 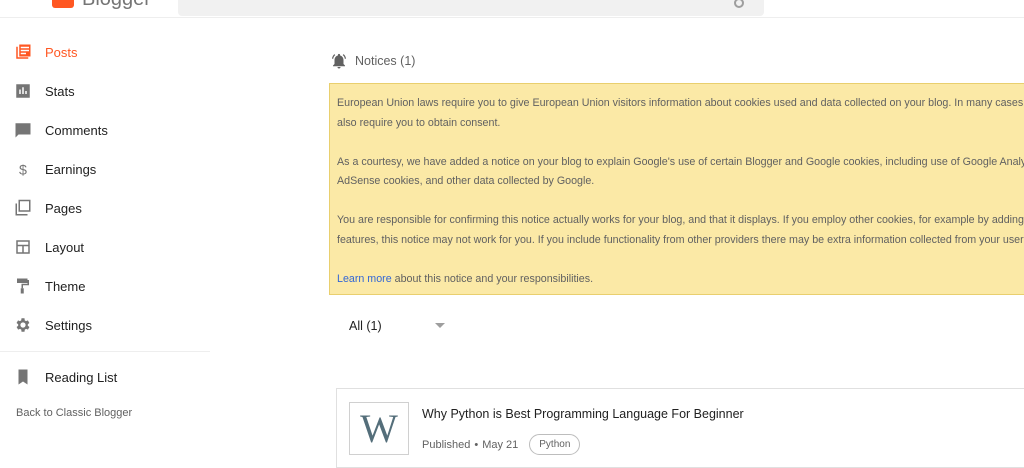 I want to click on post-meta: Published • May 21 Python, so click(x=501, y=444).